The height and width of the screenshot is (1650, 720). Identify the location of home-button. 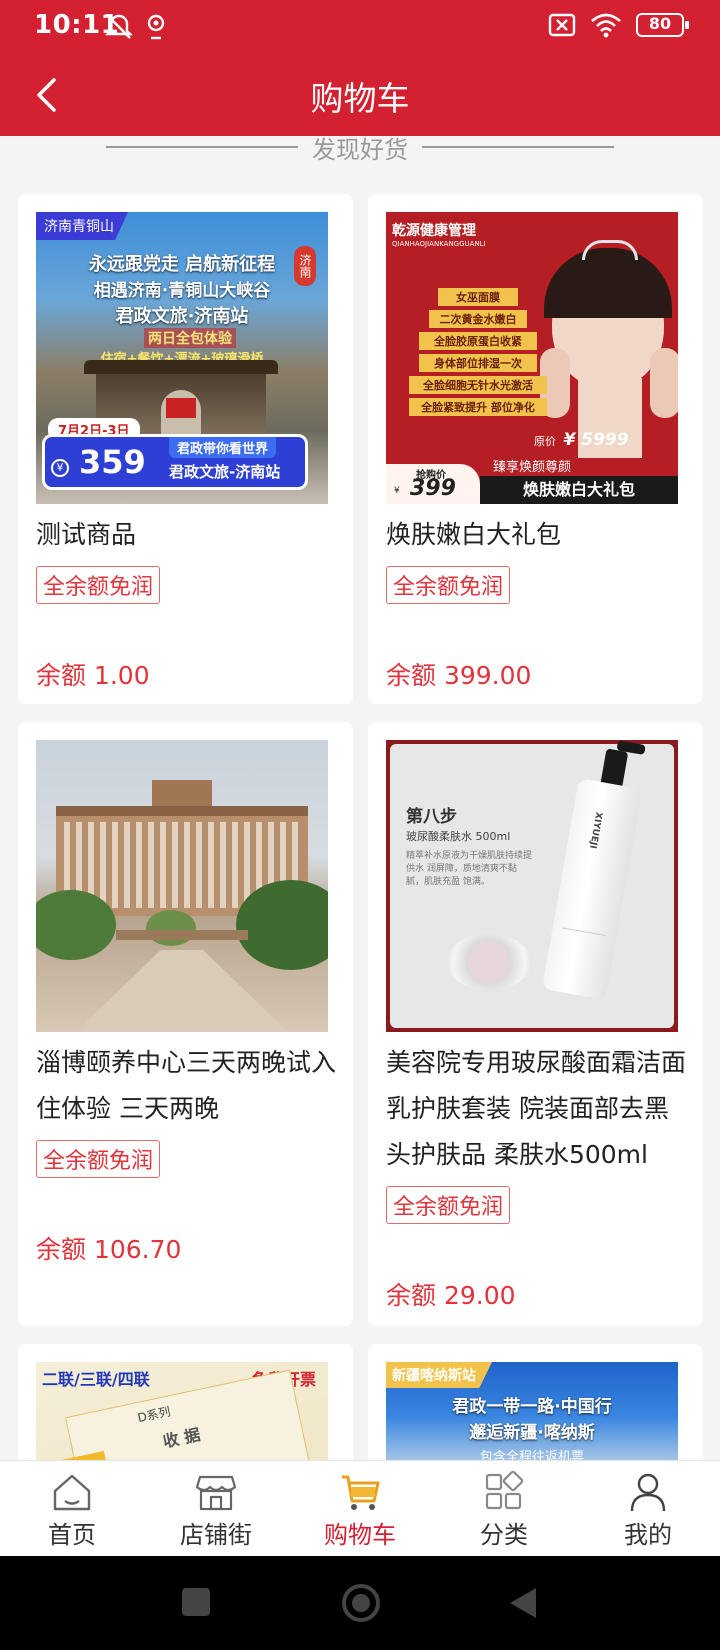
(361, 1603).